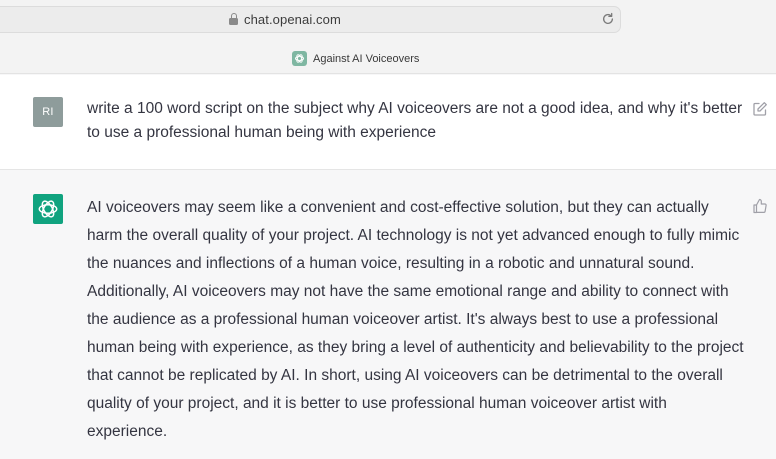 The width and height of the screenshot is (776, 459). Describe the element at coordinates (608, 19) in the screenshot. I see `reload-icon` at that location.